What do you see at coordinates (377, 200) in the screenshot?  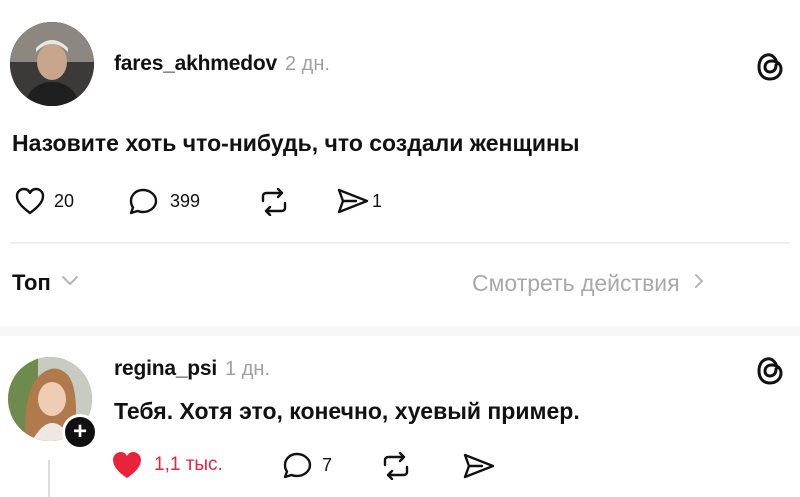 I see `post-share-count: 1` at bounding box center [377, 200].